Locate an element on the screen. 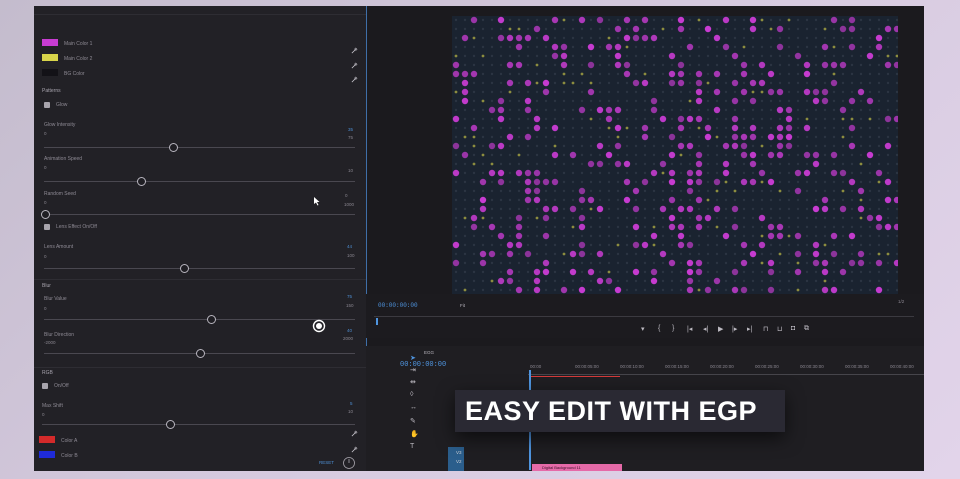 The image size is (960, 479). glow-checkbox is located at coordinates (47, 105).